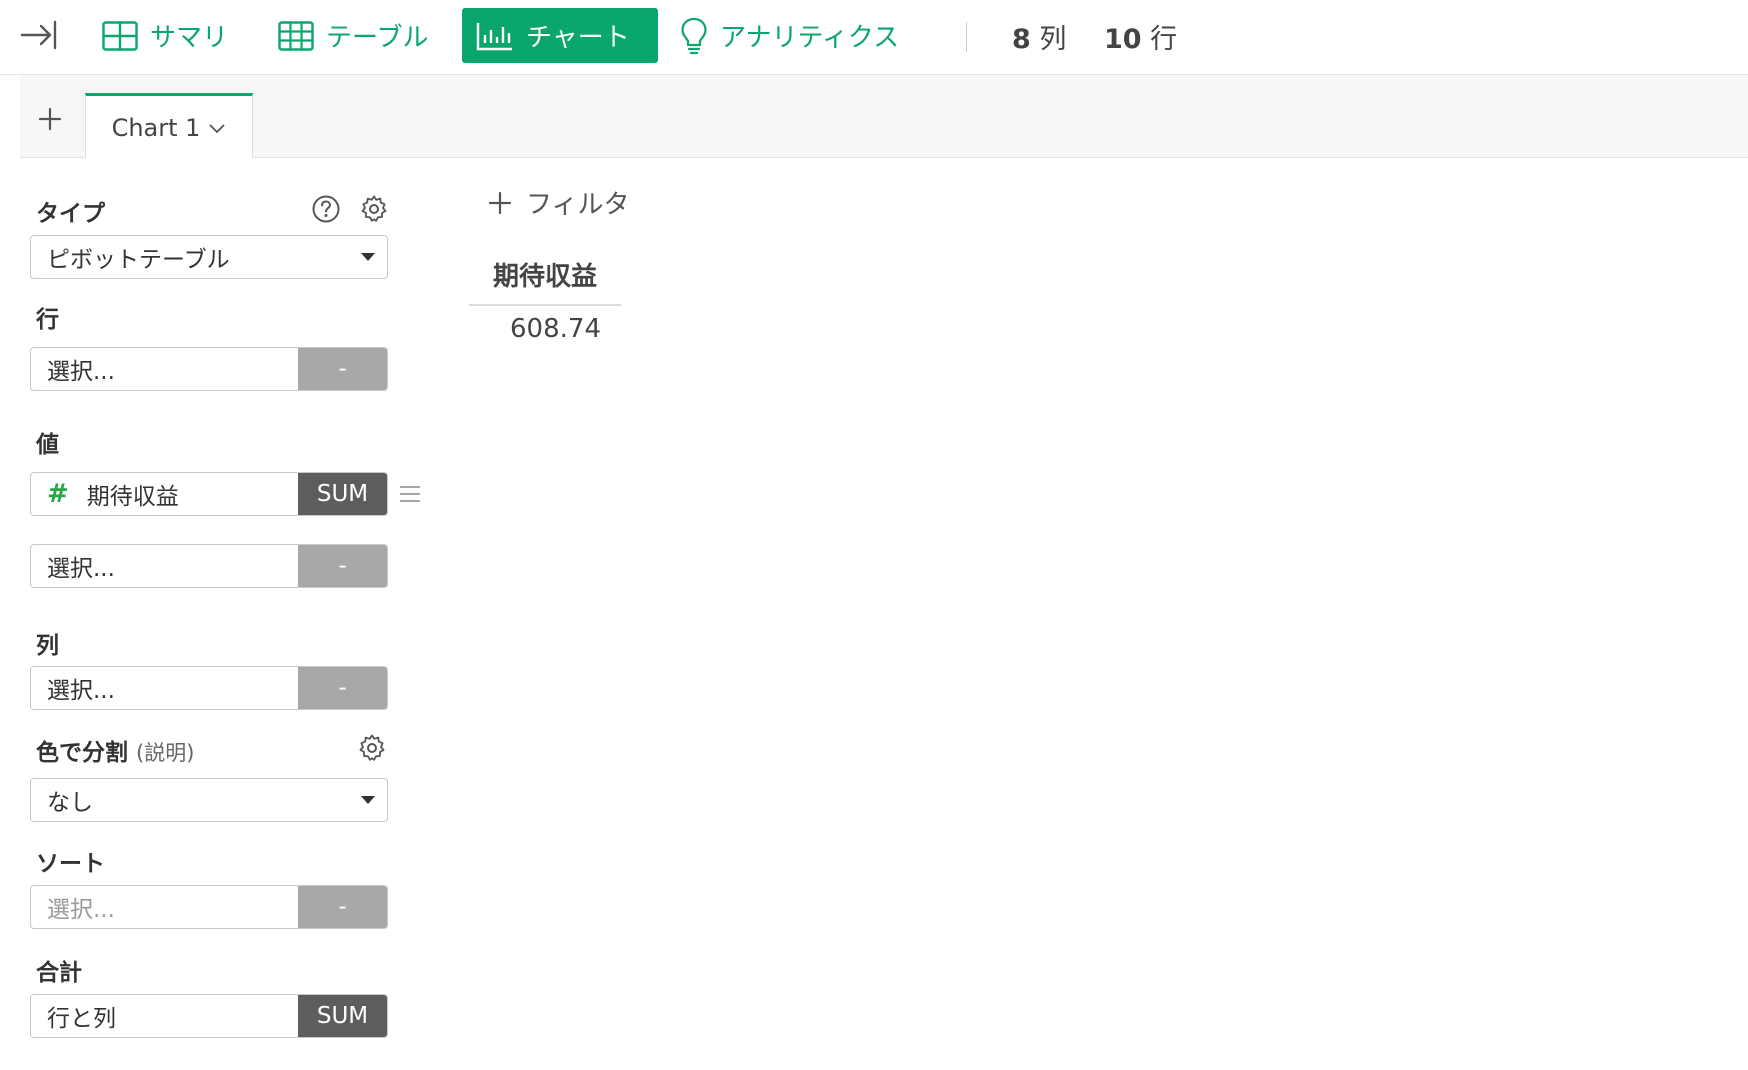  Describe the element at coordinates (47, 445) in the screenshot. I see `value-label: 値` at that location.